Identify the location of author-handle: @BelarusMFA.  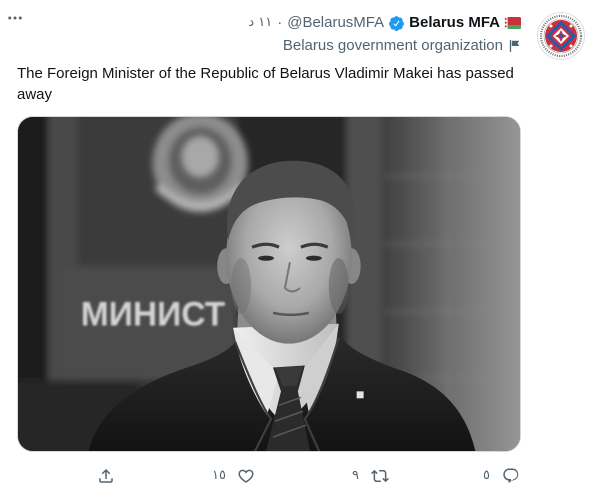
(335, 23).